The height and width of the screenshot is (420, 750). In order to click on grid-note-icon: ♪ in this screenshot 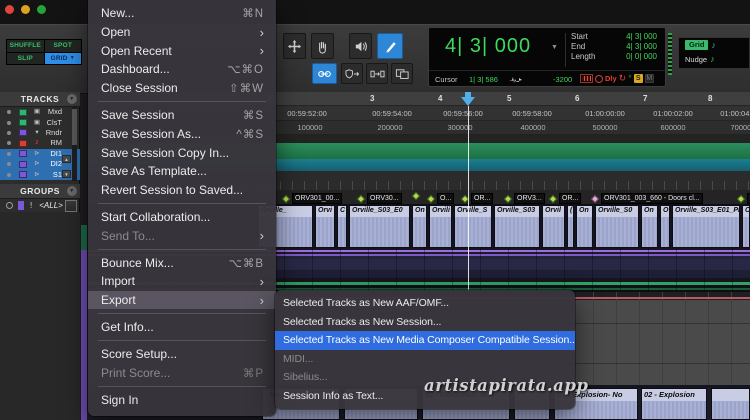, I will do `click(713, 45)`.